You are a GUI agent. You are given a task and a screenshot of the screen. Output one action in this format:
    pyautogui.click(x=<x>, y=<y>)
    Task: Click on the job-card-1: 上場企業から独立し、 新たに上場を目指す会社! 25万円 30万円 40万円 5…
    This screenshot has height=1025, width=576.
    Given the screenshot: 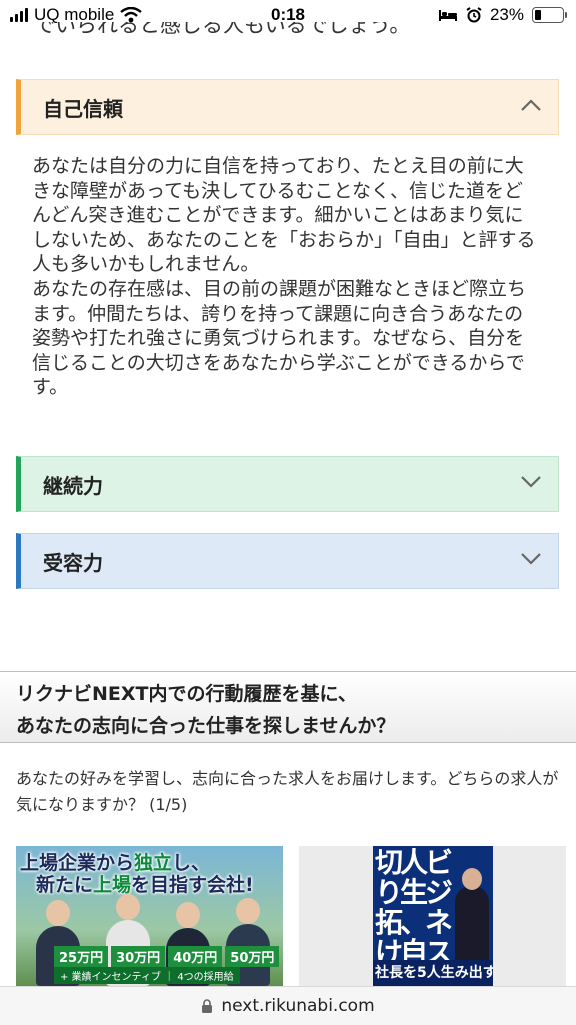 What is the action you would take?
    pyautogui.click(x=149, y=916)
    